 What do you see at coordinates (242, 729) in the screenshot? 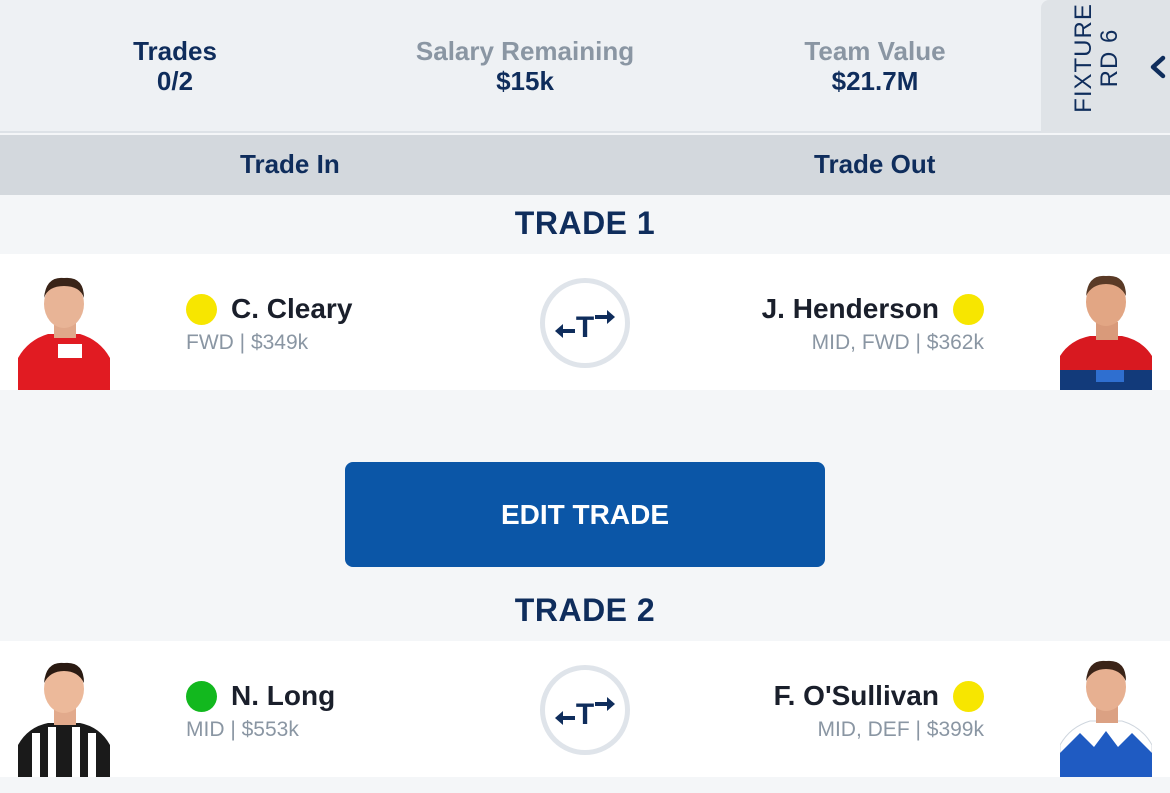
I see `player-position-price: MID | $553k` at bounding box center [242, 729].